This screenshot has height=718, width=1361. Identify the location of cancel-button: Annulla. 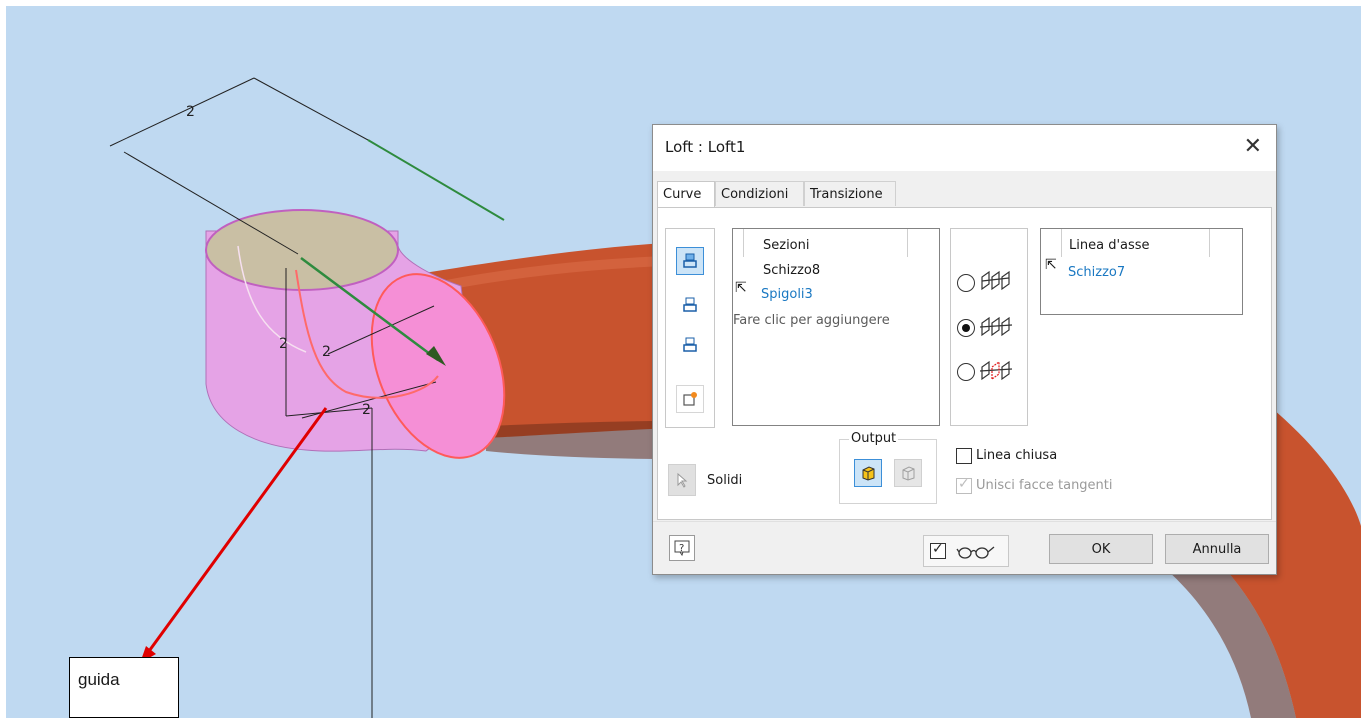
(1217, 549).